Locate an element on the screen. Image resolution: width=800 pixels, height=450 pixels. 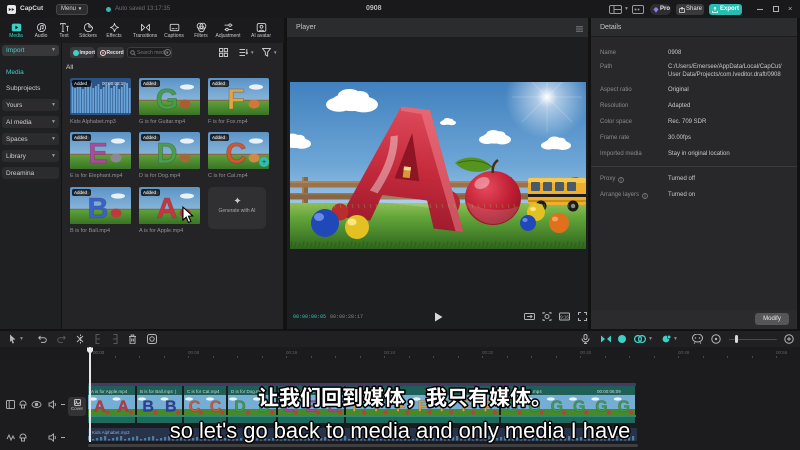
svg-text: 9:16 is located at coordinates (564, 317).